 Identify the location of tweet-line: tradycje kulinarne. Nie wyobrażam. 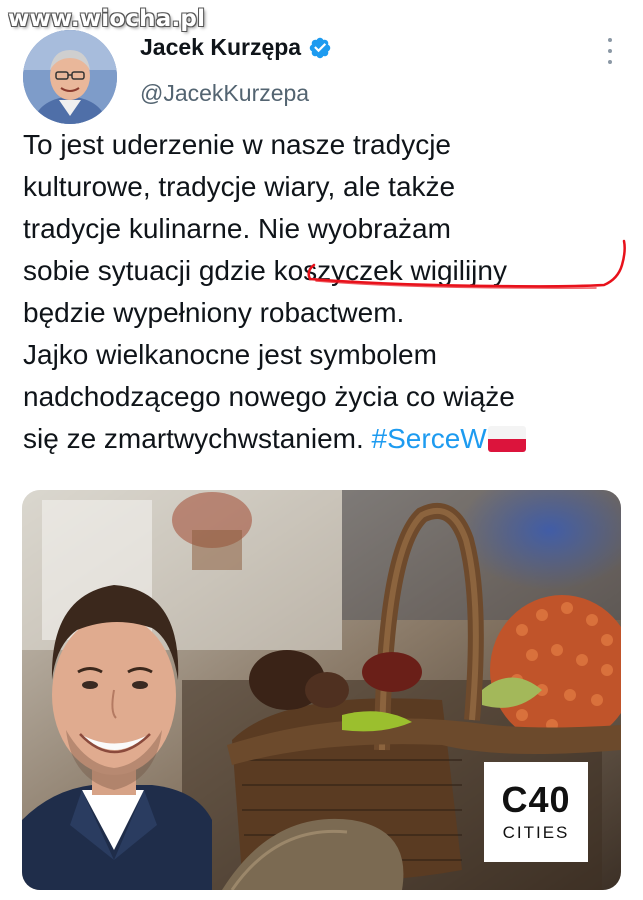
(237, 228).